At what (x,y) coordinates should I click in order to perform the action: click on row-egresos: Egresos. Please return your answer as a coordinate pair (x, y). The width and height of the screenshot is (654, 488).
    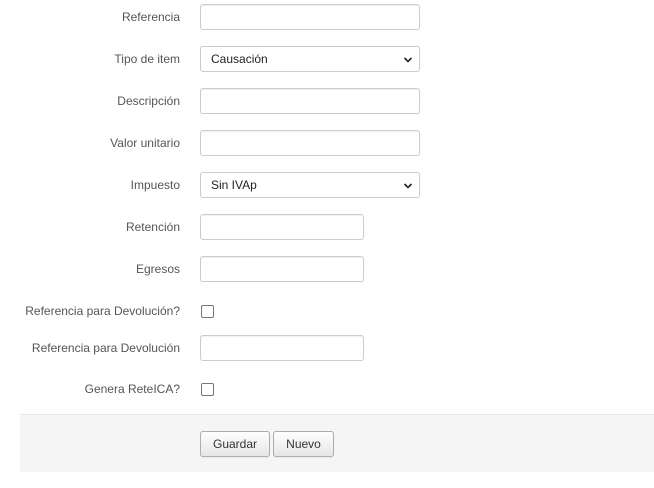
    Looking at the image, I should click on (327, 269).